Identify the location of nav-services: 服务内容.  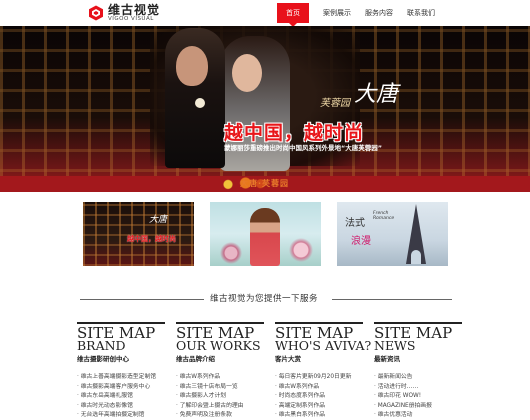
(379, 13).